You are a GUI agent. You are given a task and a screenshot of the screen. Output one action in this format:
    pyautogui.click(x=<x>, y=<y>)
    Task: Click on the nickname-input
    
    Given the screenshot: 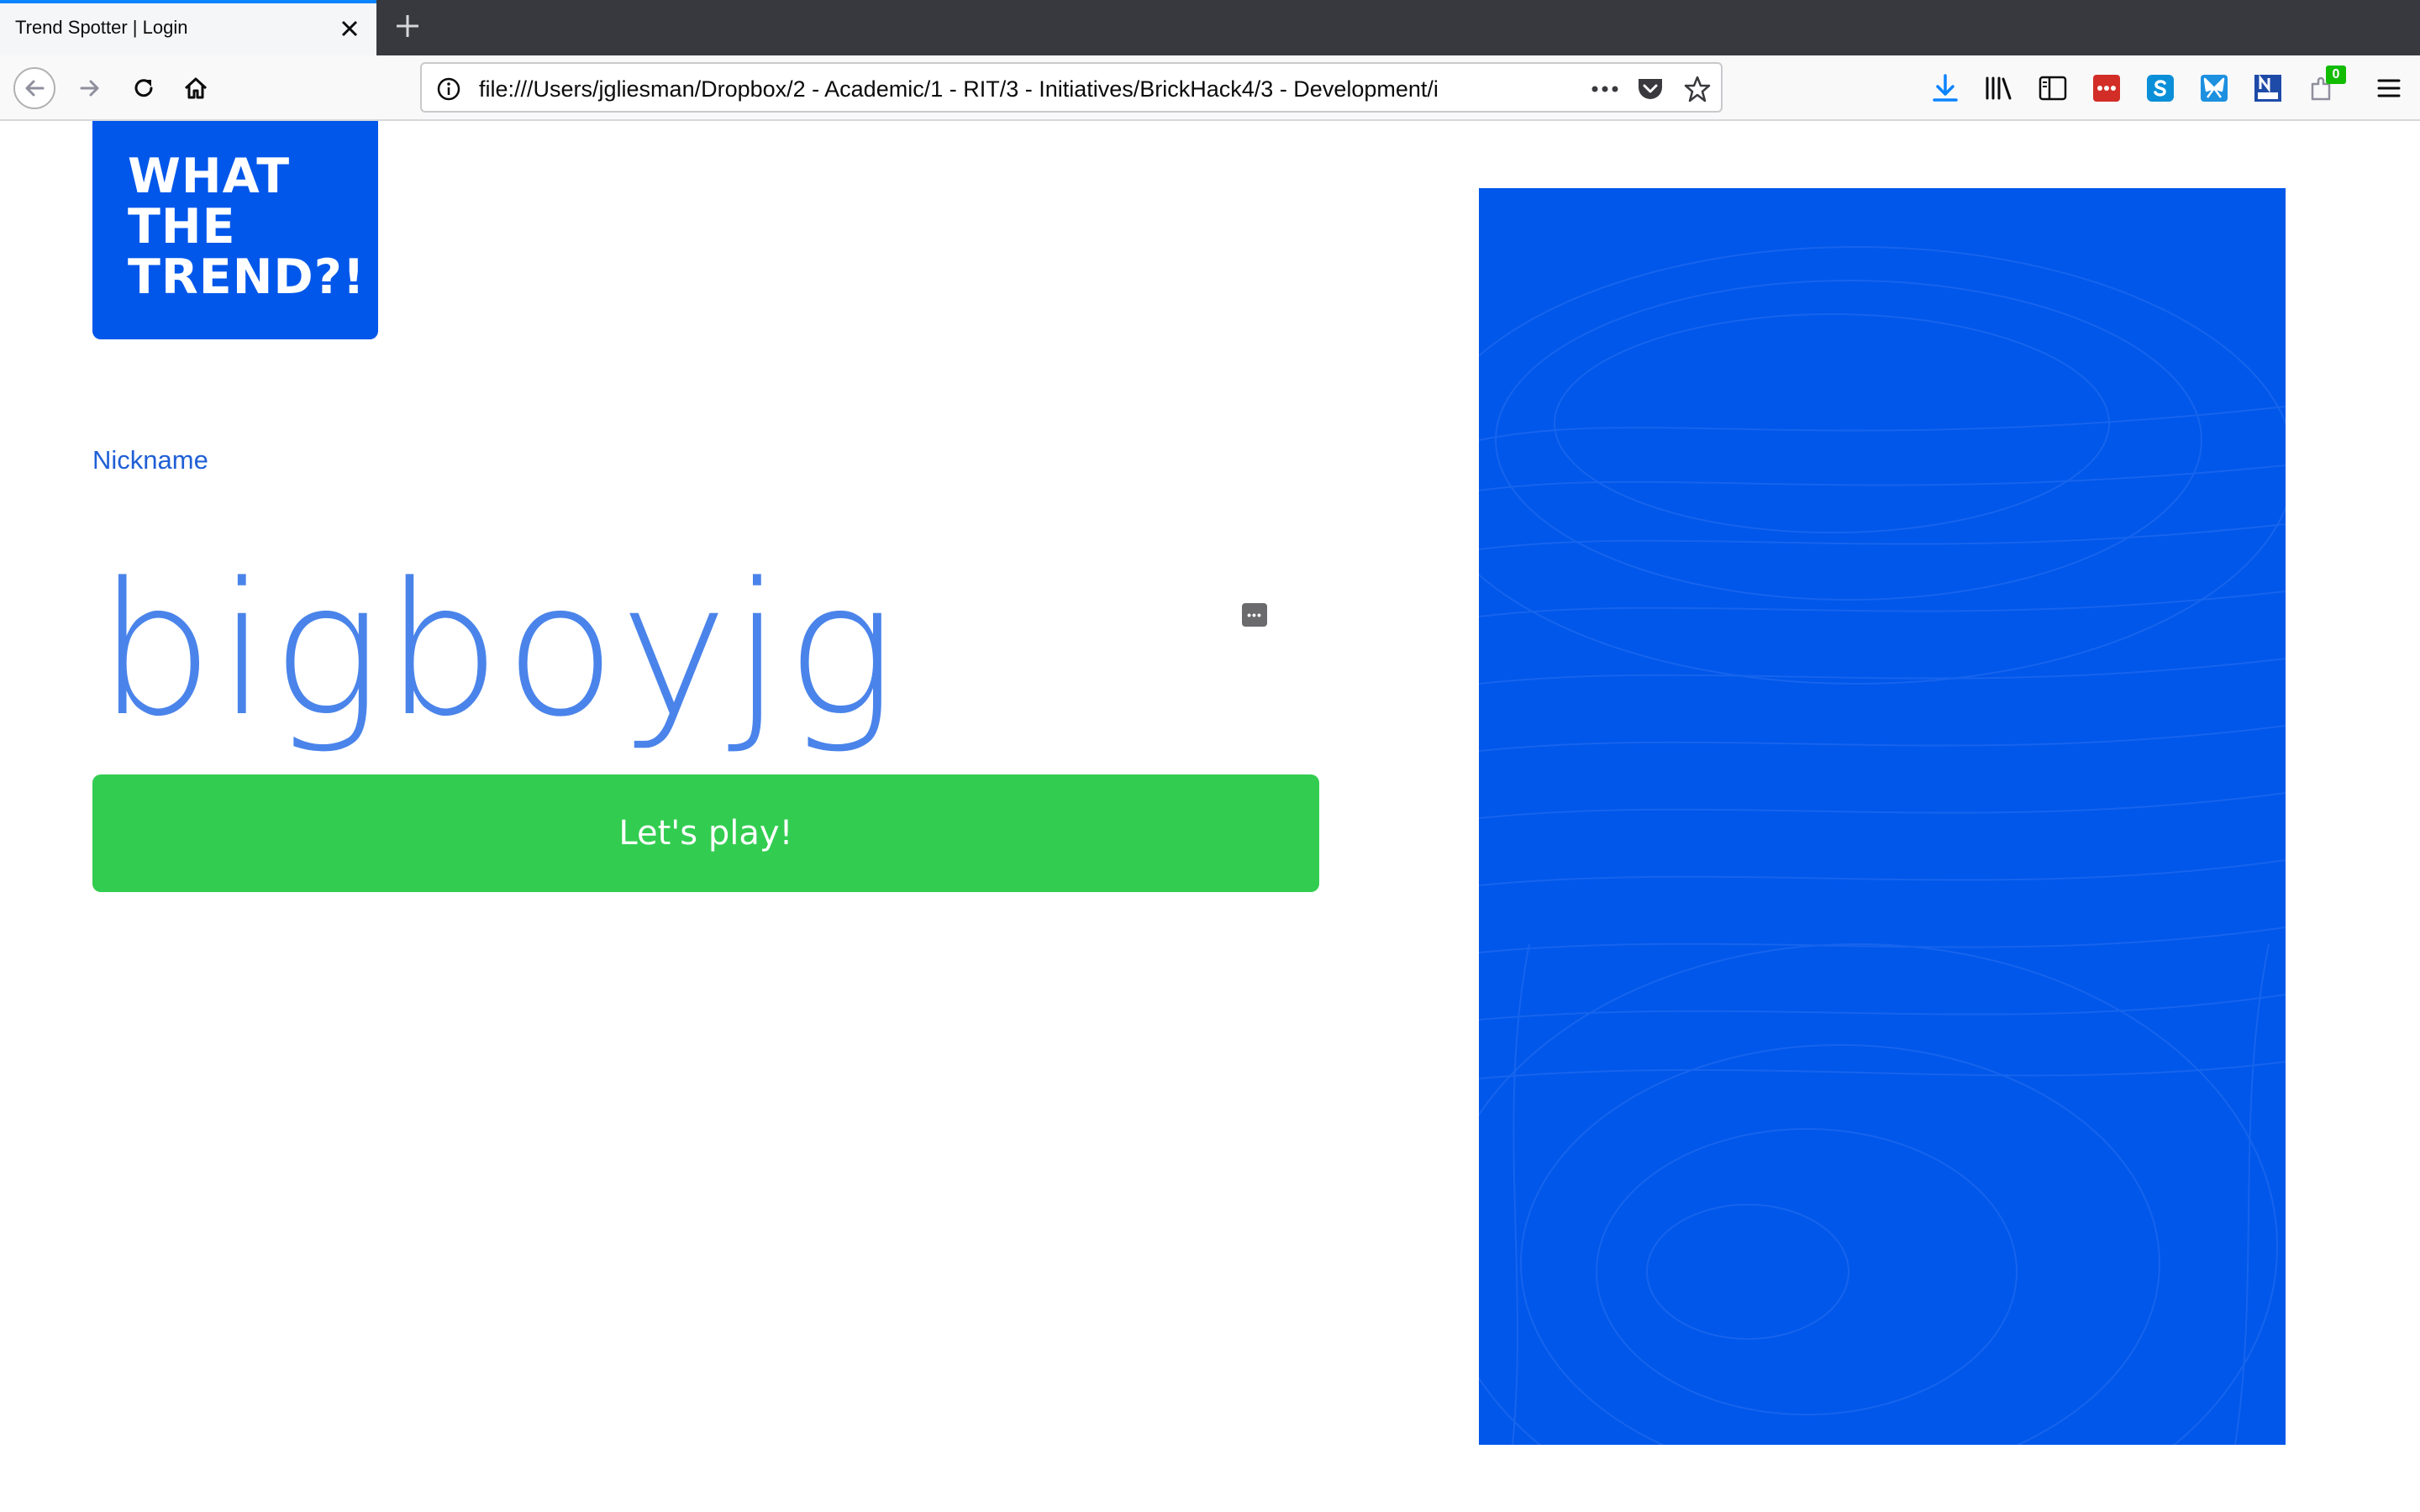 What is the action you would take?
    pyautogui.click(x=710, y=650)
    